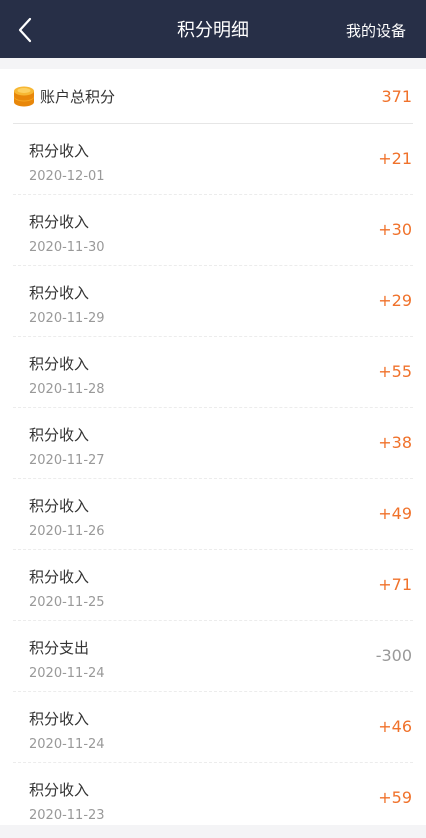 This screenshot has width=426, height=838. What do you see at coordinates (395, 726) in the screenshot?
I see `record-amount: +46` at bounding box center [395, 726].